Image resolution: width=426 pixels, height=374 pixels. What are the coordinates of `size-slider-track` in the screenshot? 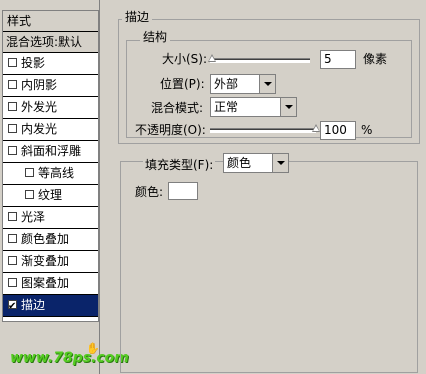 It's located at (260, 60).